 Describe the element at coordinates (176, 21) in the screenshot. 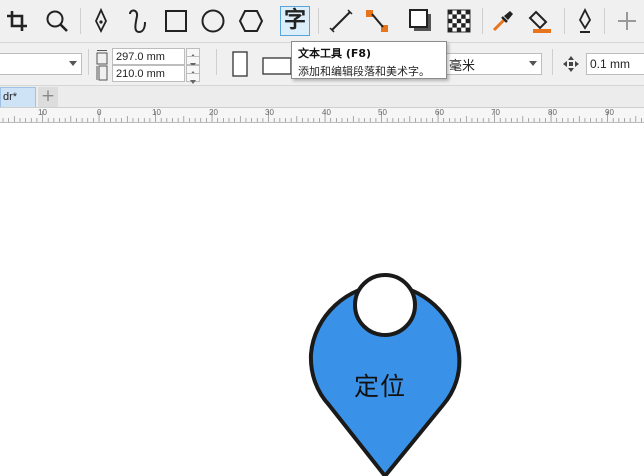

I see `rectangle-tool-icon` at that location.